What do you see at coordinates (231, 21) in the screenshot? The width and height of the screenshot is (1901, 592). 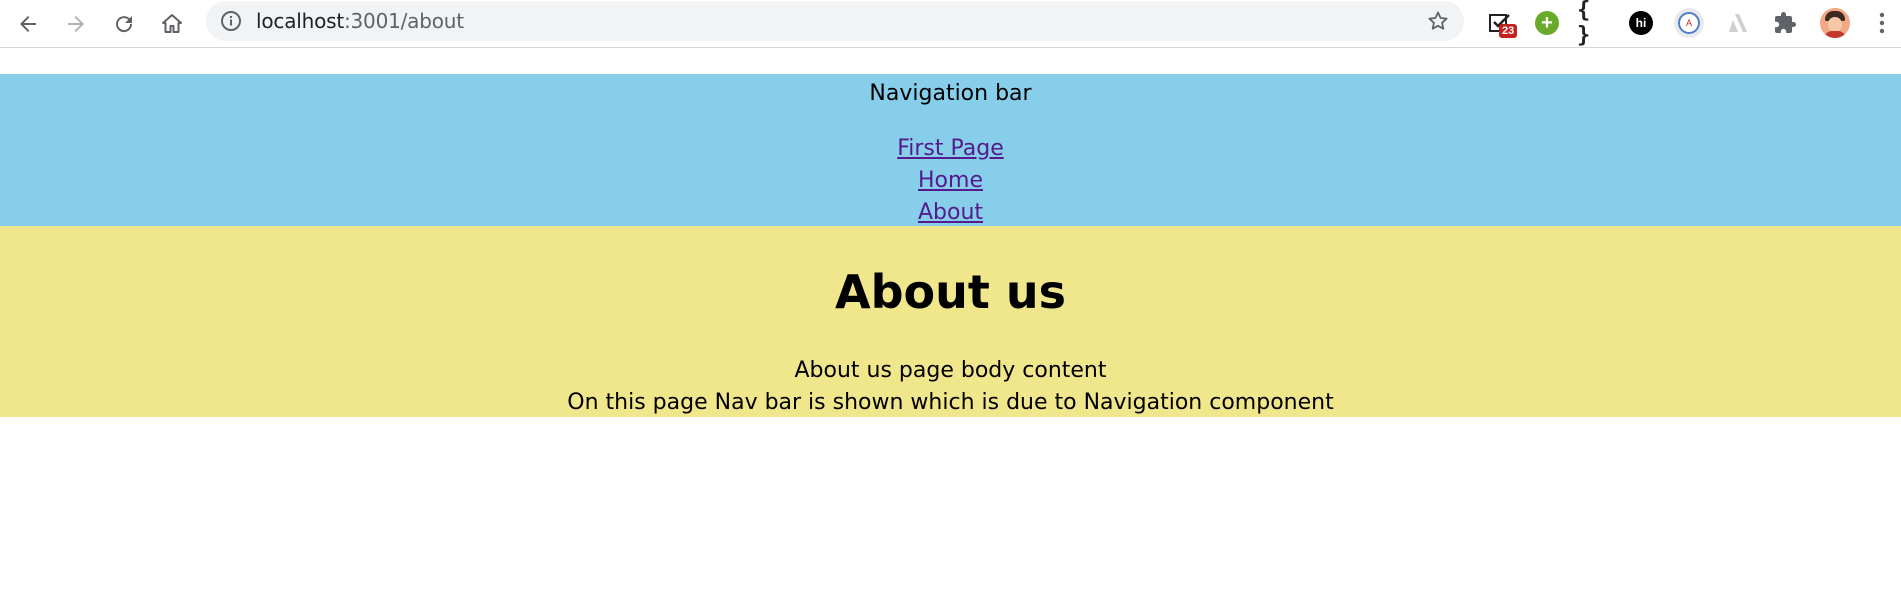 I see `site-info-icon` at bounding box center [231, 21].